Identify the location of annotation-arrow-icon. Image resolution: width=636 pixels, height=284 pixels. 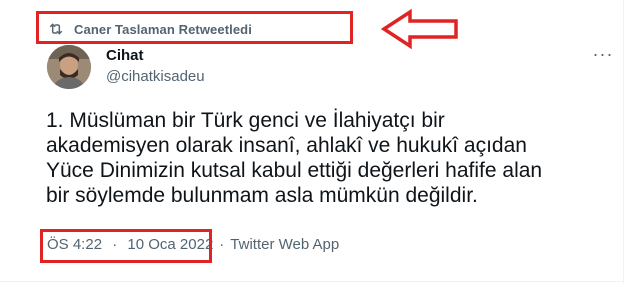
(419, 29).